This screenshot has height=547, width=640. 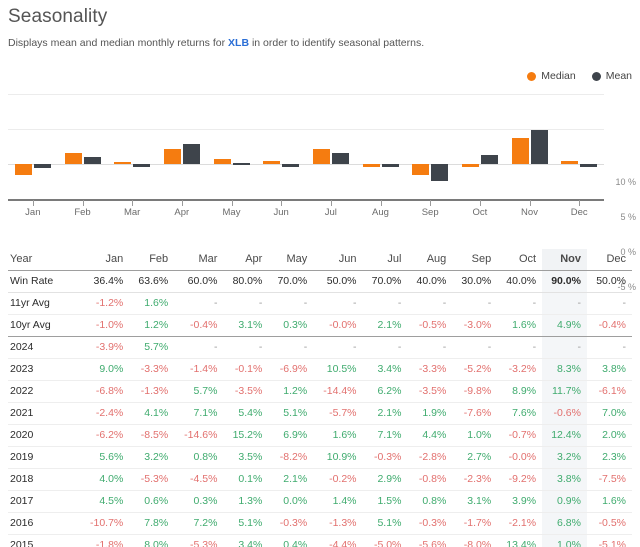 I want to click on table-cell: 7.0%, so click(x=614, y=413).